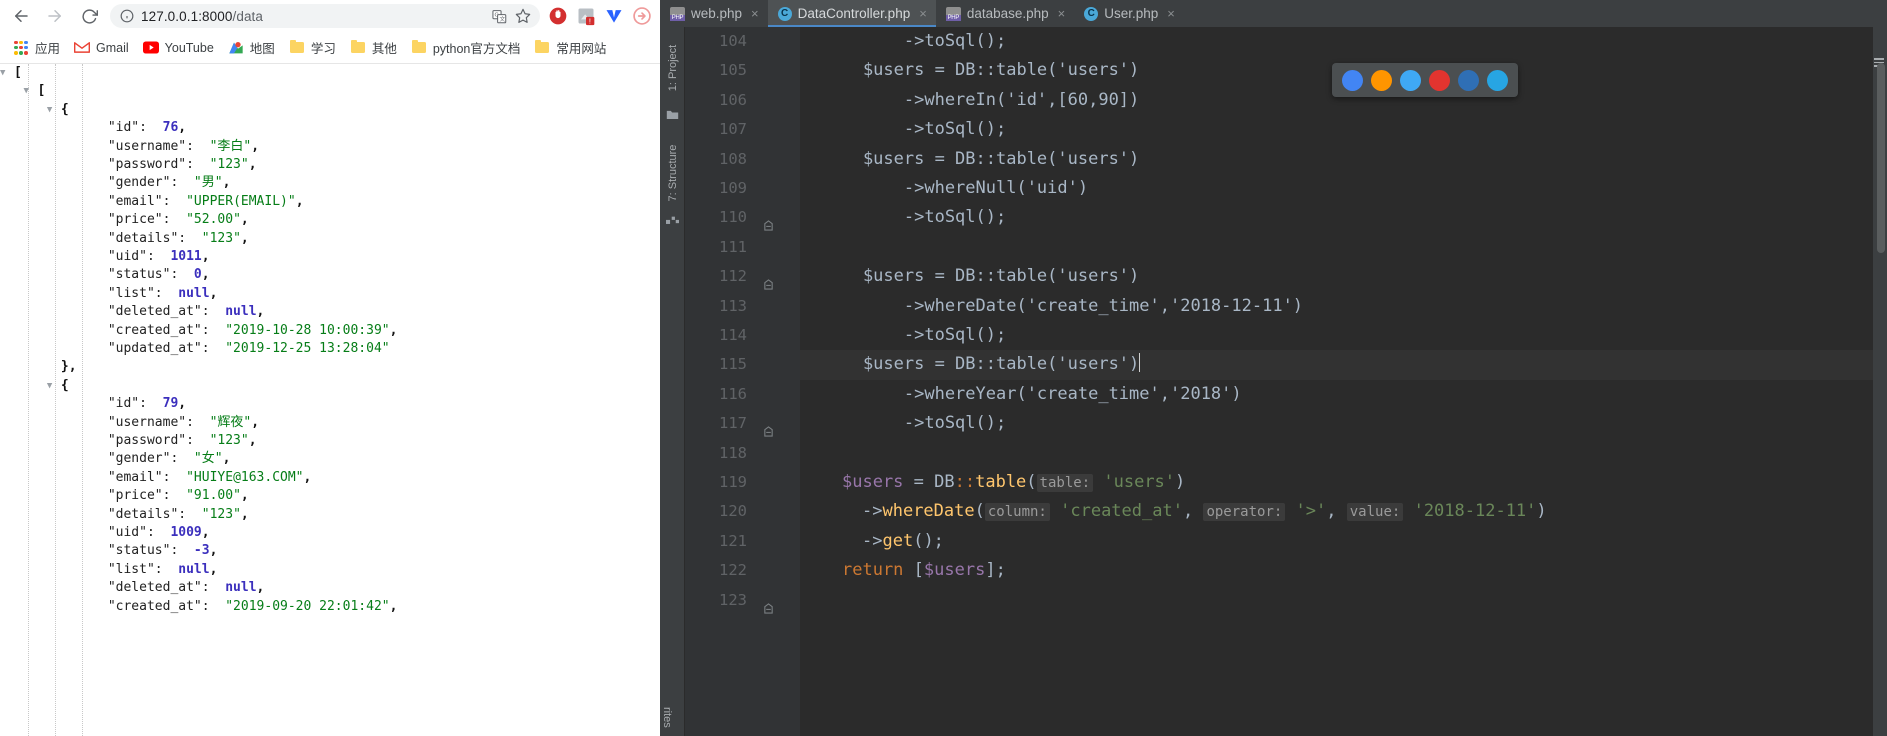 The image size is (1887, 736). What do you see at coordinates (742, 129) in the screenshot?
I see `gutter-line: 107` at bounding box center [742, 129].